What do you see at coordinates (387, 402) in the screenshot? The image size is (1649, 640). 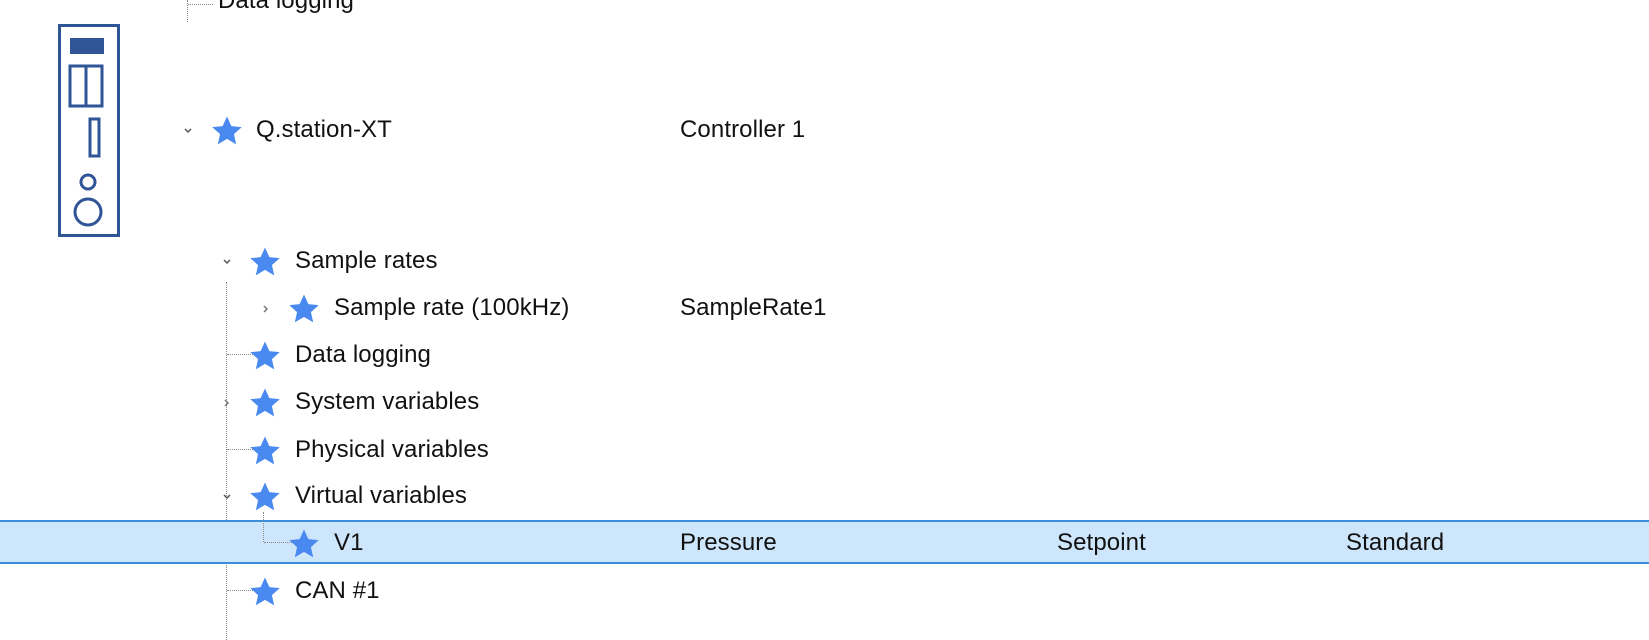 I see `tree-item-system-variables-label: System variables` at bounding box center [387, 402].